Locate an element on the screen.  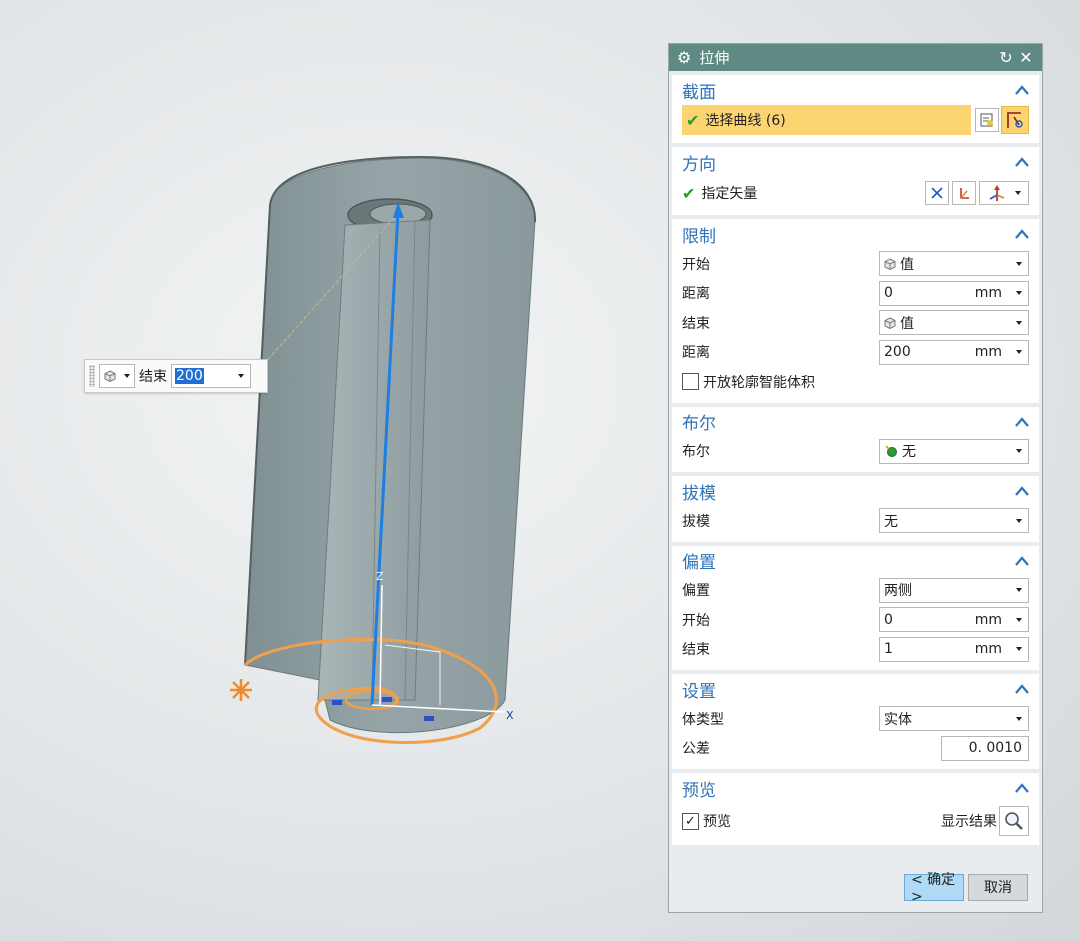
start-distance-label: 距离 is located at coordinates (696, 294).